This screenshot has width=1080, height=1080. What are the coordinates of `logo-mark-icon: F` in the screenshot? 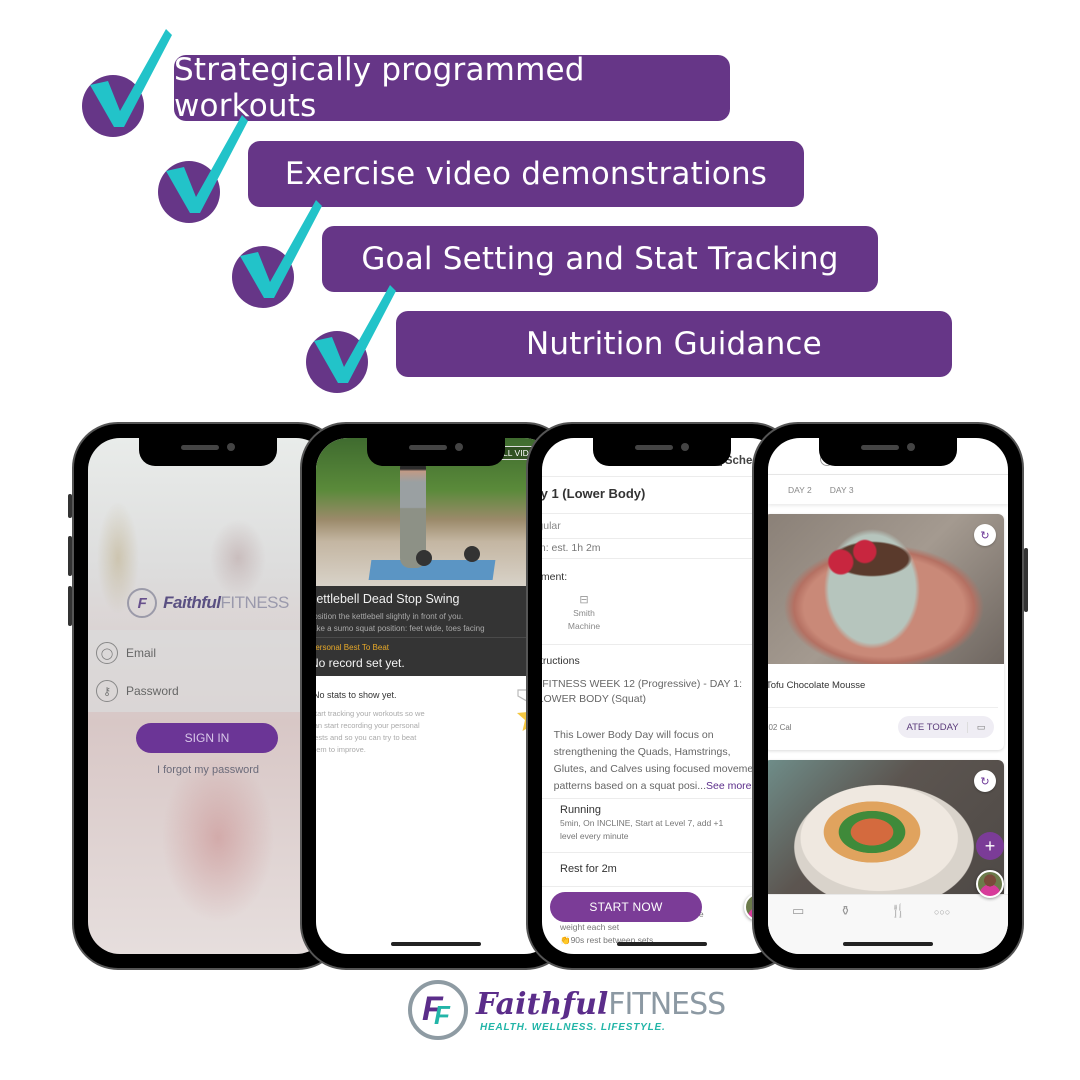 It's located at (142, 603).